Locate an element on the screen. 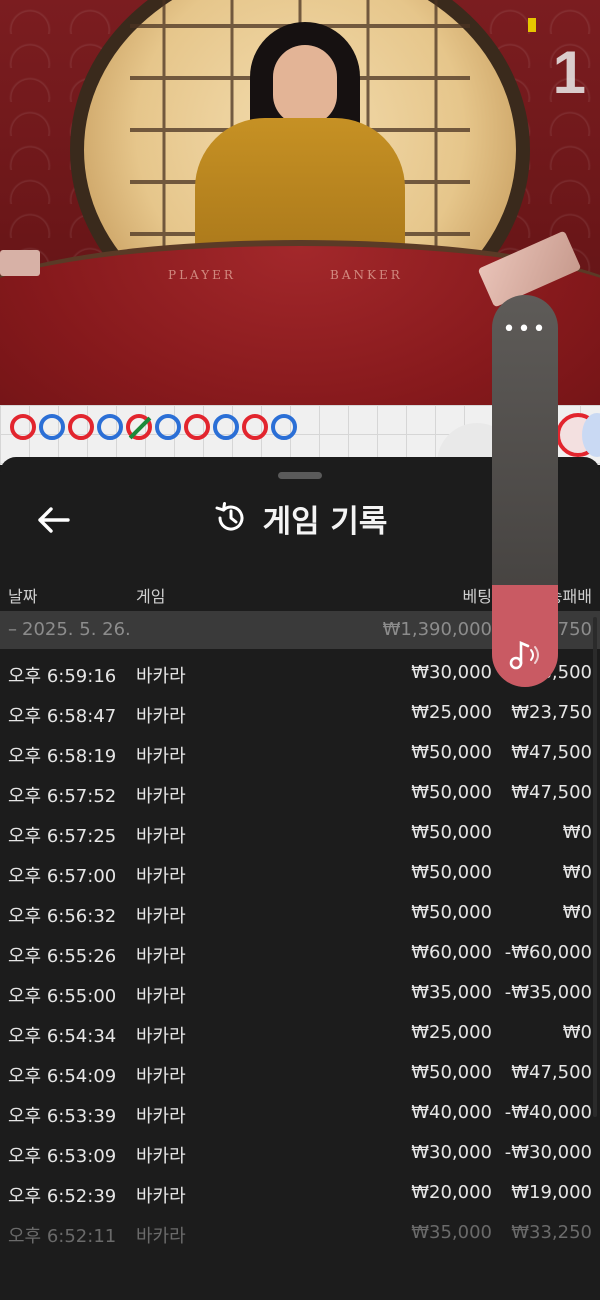 The width and height of the screenshot is (600, 1300). sheet-drag-handle is located at coordinates (300, 475).